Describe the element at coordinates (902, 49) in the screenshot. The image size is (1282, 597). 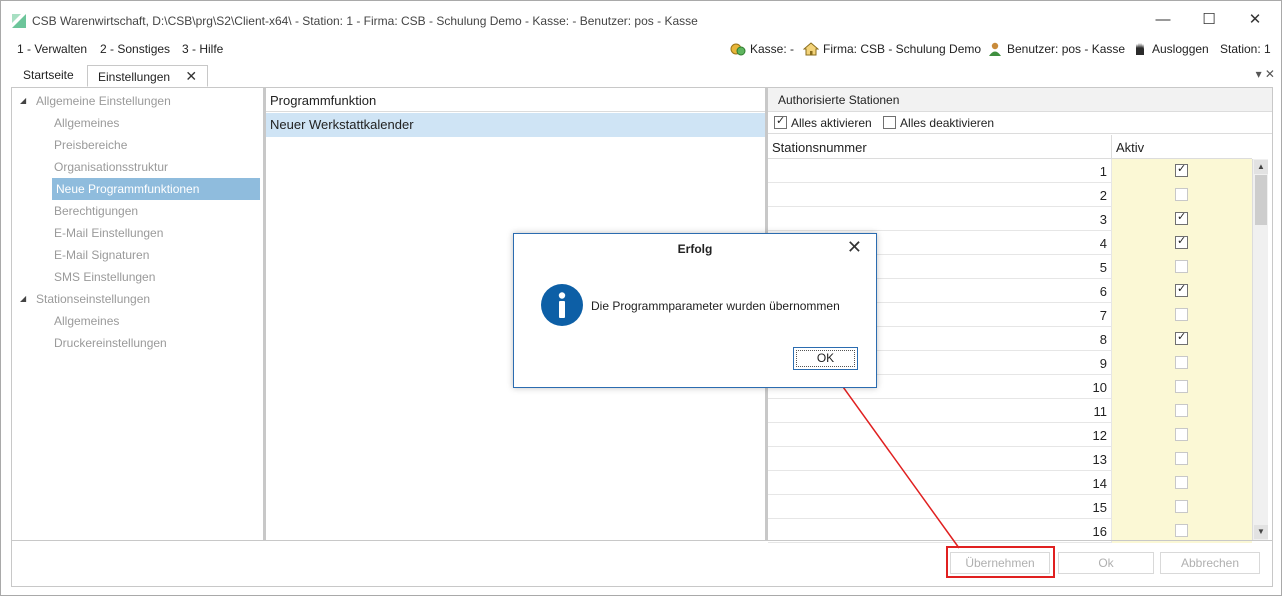
I see `status-firma-label: Firma: CSB - Schulung Demo` at that location.